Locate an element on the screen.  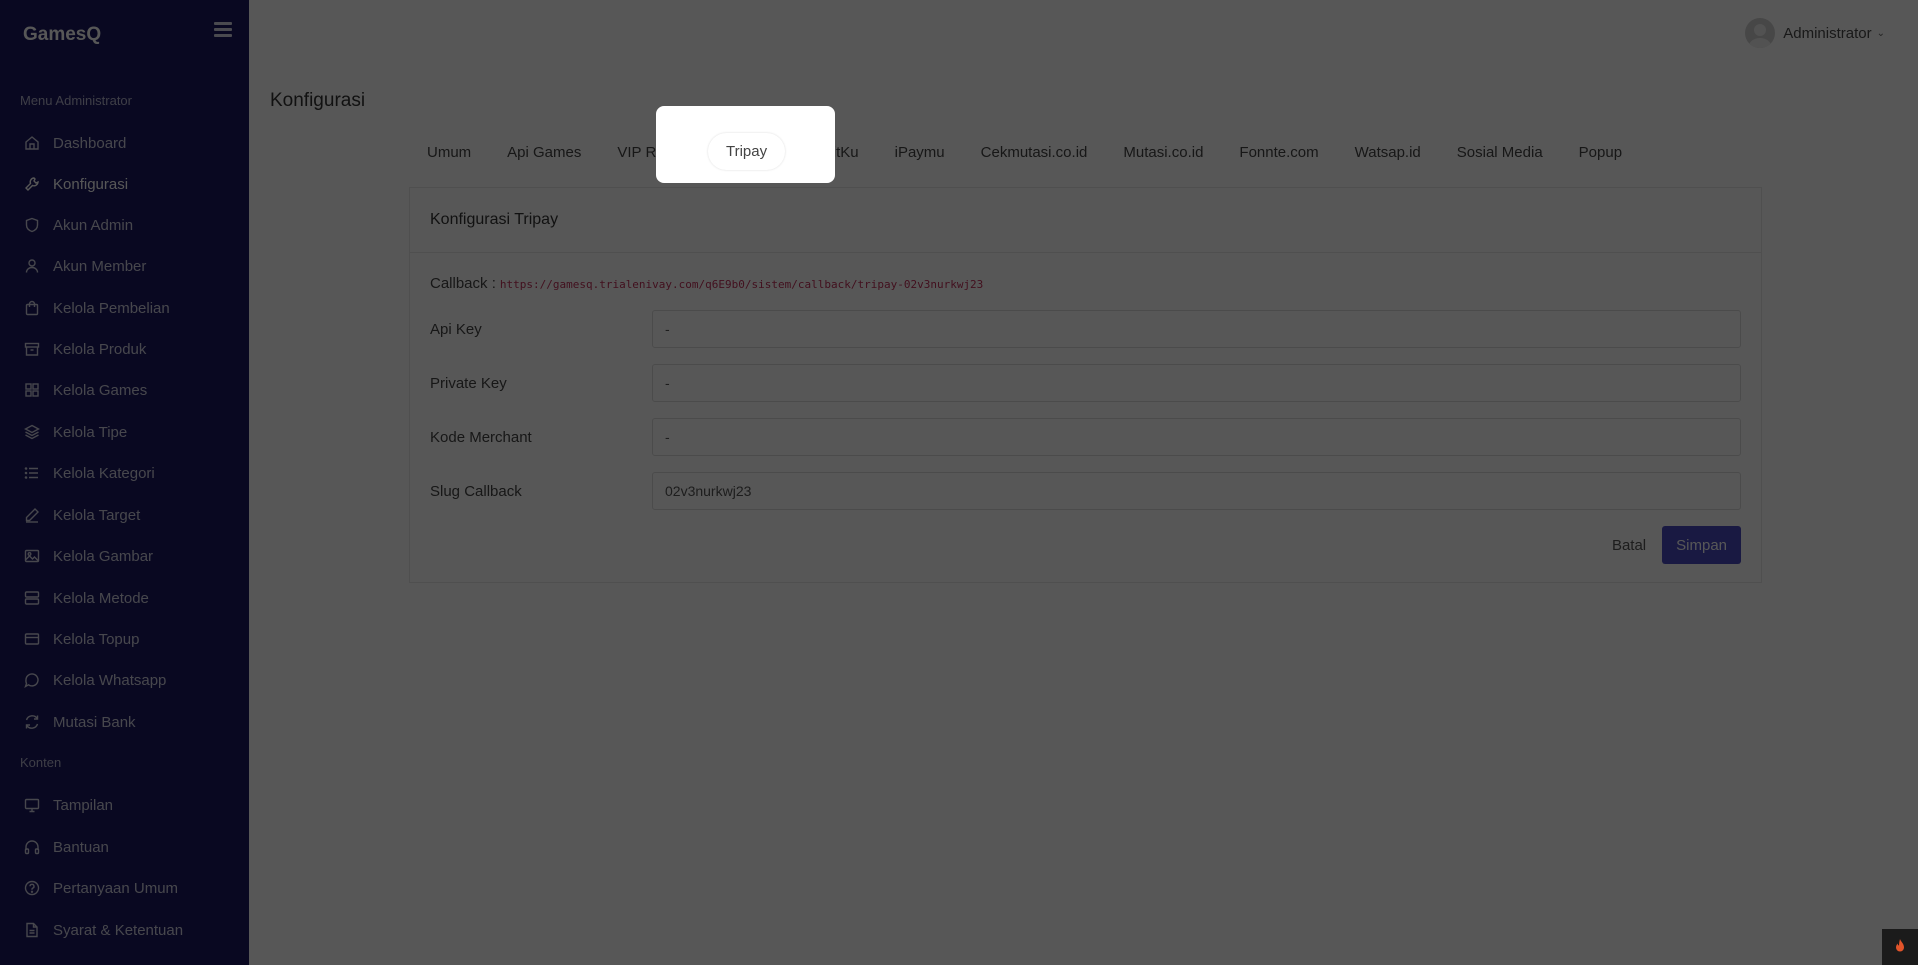
refresh-icon is located at coordinates (32, 722).